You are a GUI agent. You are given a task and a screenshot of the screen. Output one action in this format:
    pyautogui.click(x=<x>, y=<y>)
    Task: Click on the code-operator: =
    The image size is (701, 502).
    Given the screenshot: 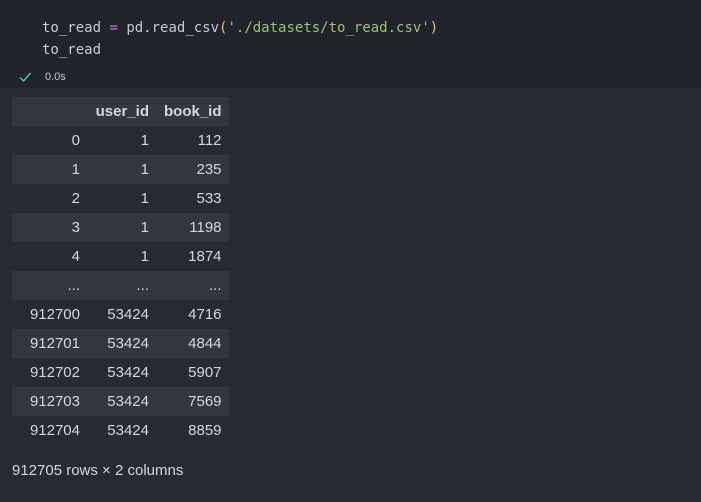 What is the action you would take?
    pyautogui.click(x=114, y=28)
    